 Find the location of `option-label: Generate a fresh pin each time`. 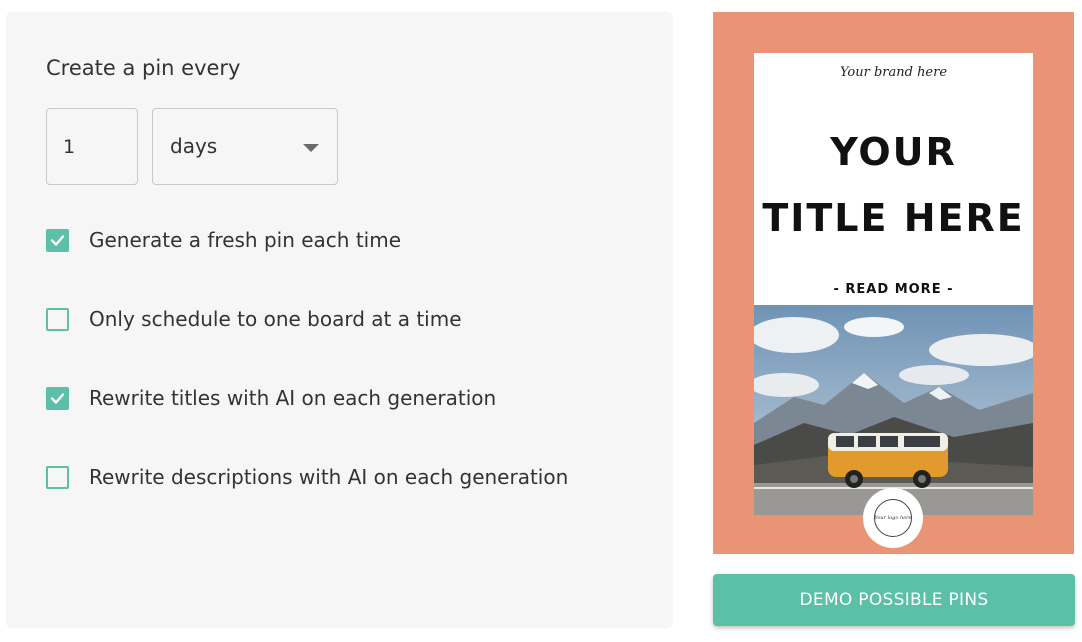

option-label: Generate a fresh pin each time is located at coordinates (245, 240).